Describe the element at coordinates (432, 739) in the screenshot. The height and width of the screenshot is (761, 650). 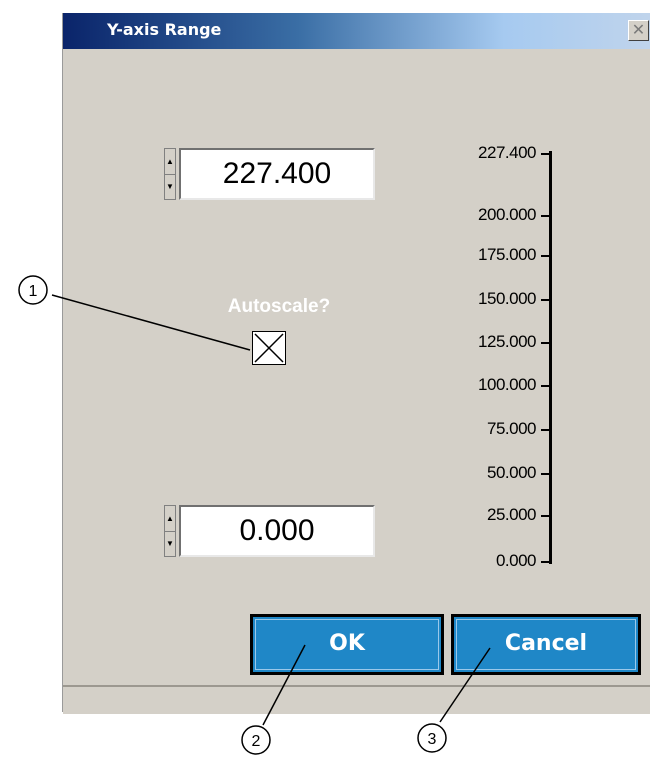
I see `callout-3-number: 3` at that location.